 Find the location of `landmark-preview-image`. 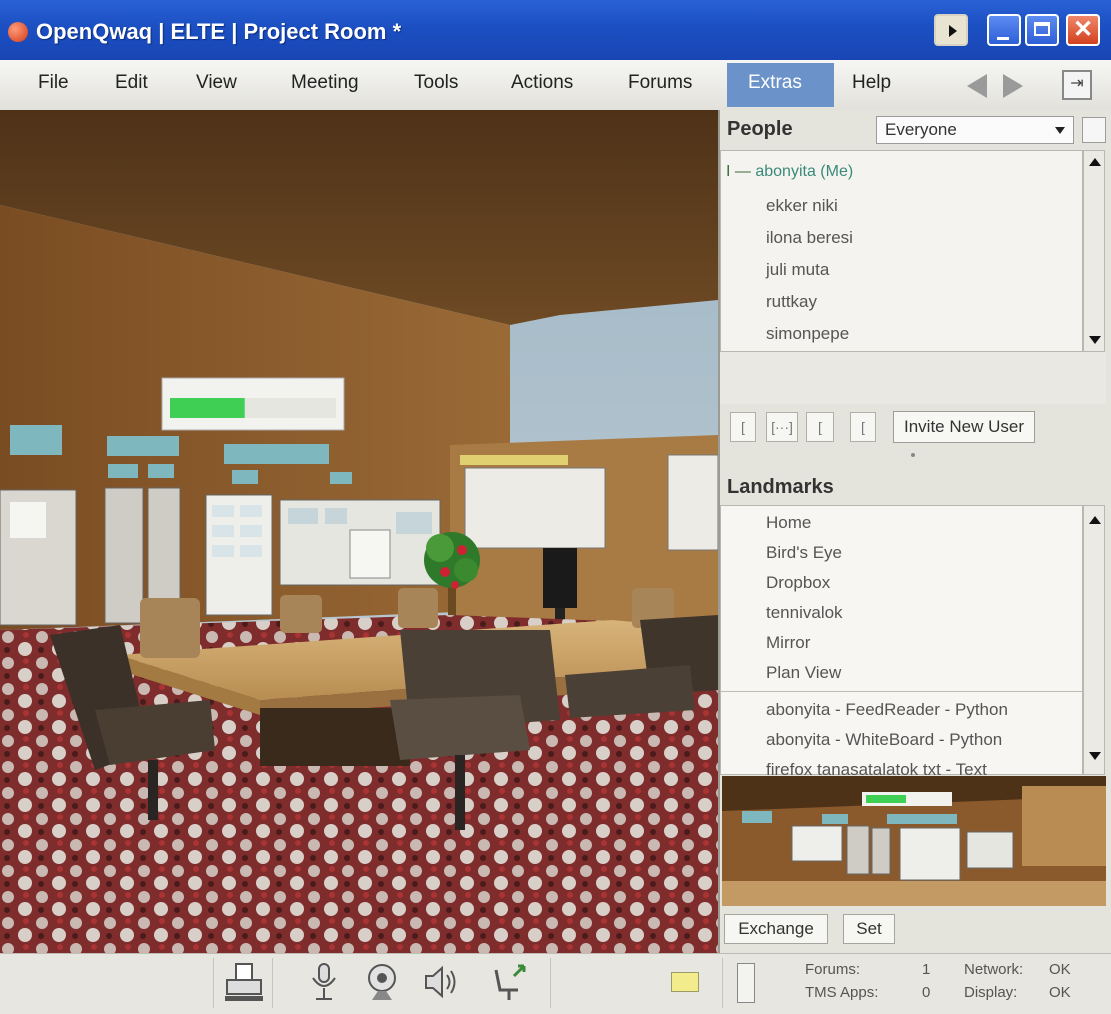

landmark-preview-image is located at coordinates (914, 841).